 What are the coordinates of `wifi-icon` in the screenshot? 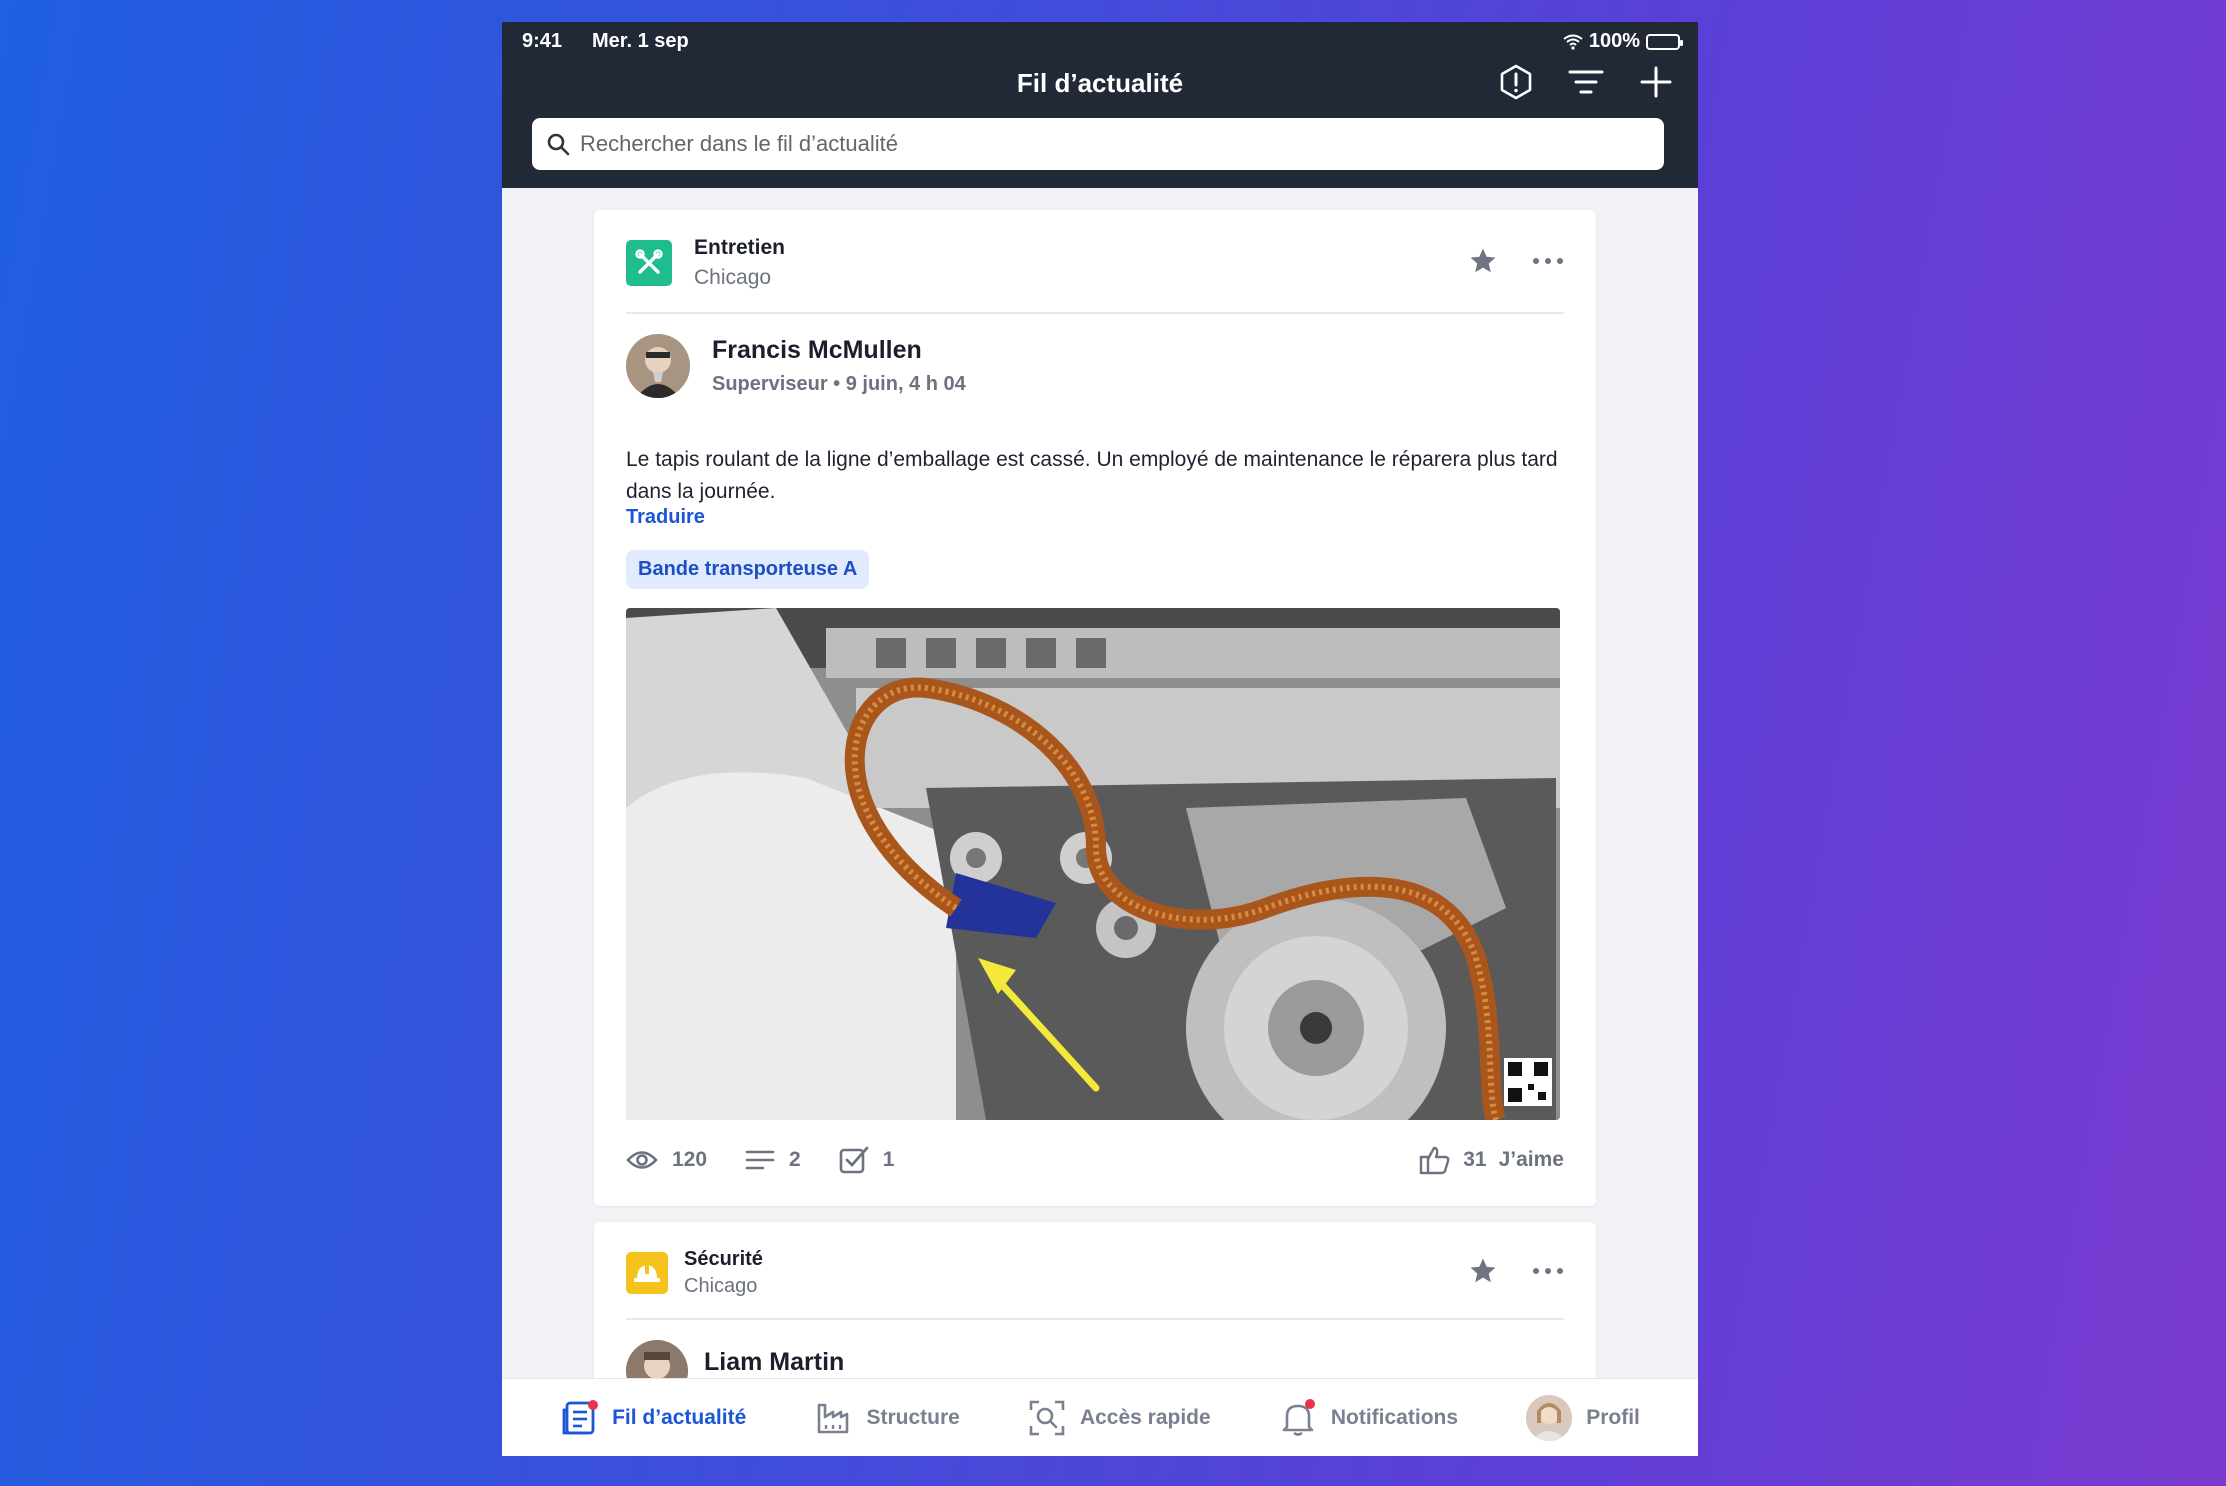 It's located at (1573, 42).